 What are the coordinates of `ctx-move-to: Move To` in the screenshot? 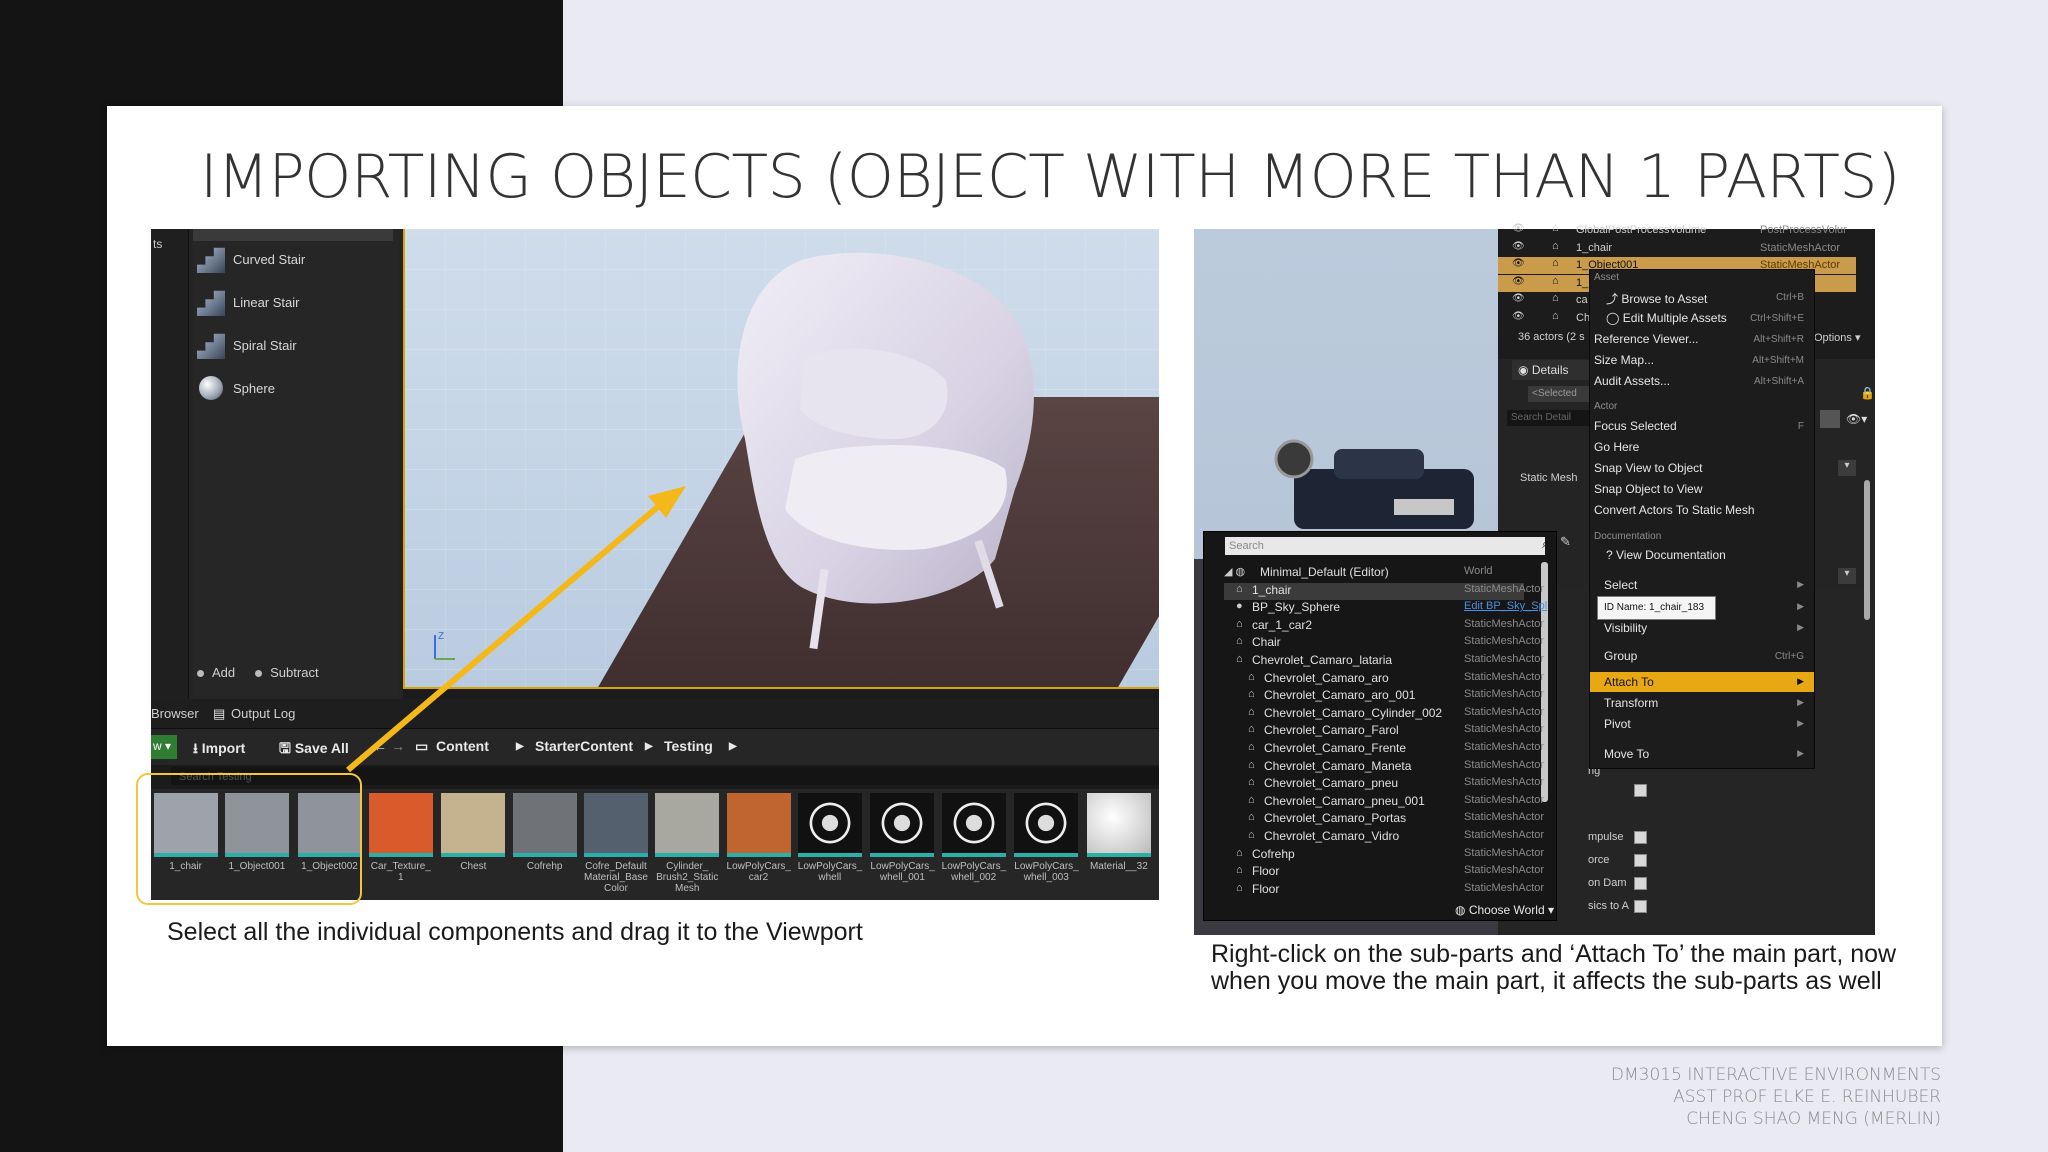 It's located at (1626, 754).